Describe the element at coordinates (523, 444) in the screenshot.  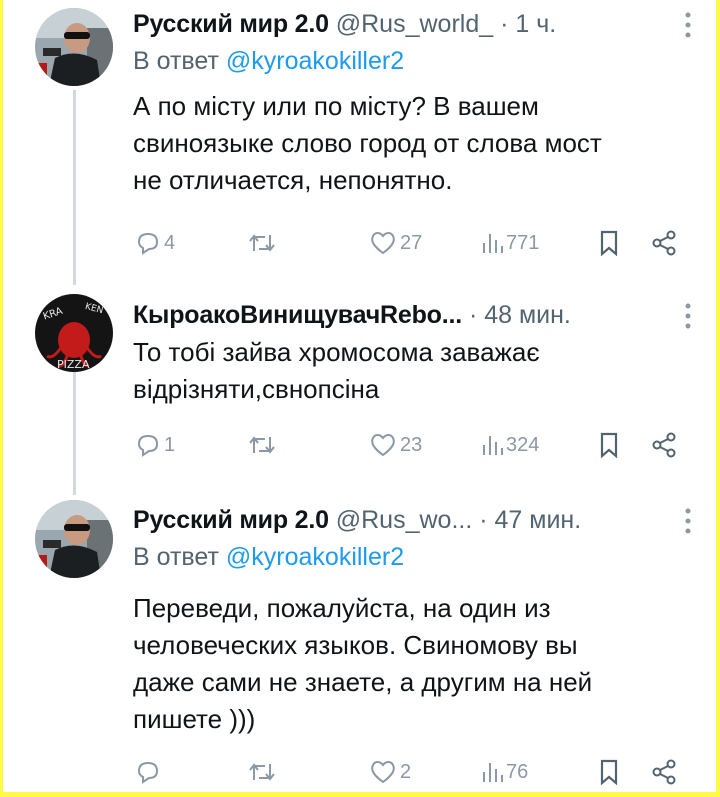
I see `views-count: 324` at that location.